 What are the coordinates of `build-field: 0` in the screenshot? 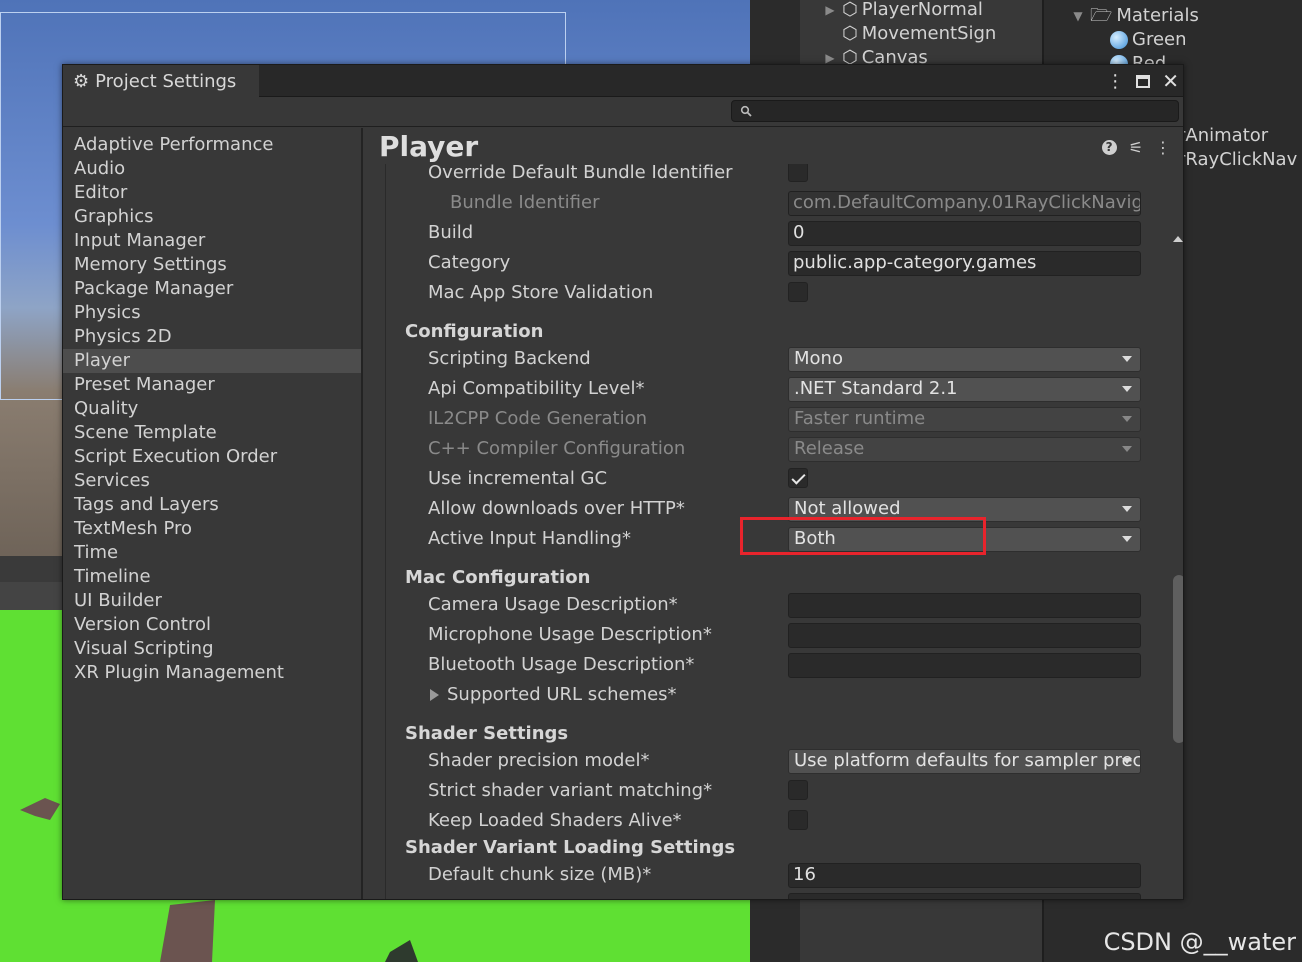 It's located at (964, 233).